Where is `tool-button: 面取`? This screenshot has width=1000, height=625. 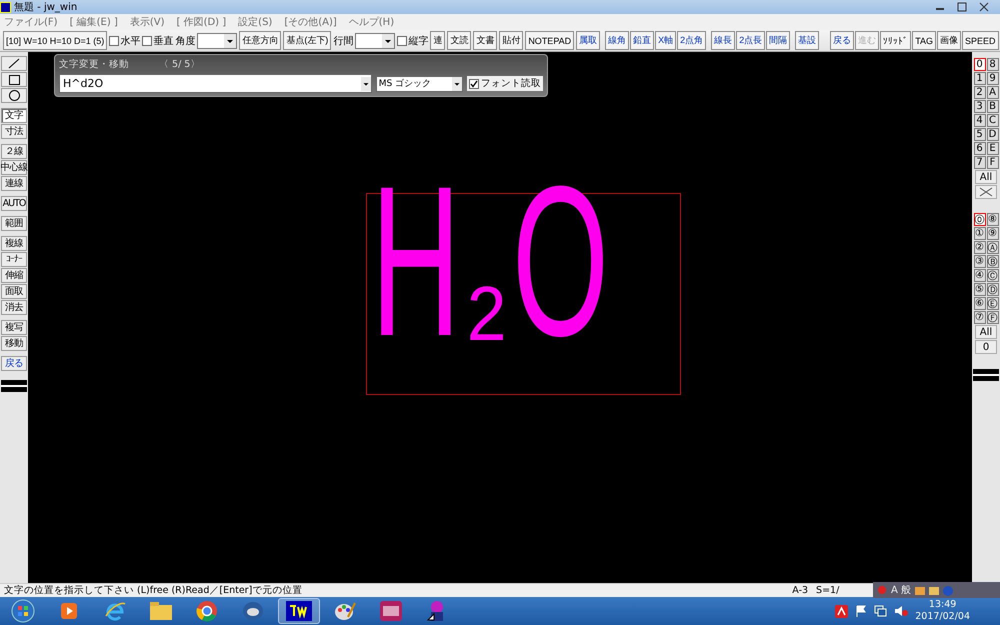
tool-button: 面取 is located at coordinates (14, 291).